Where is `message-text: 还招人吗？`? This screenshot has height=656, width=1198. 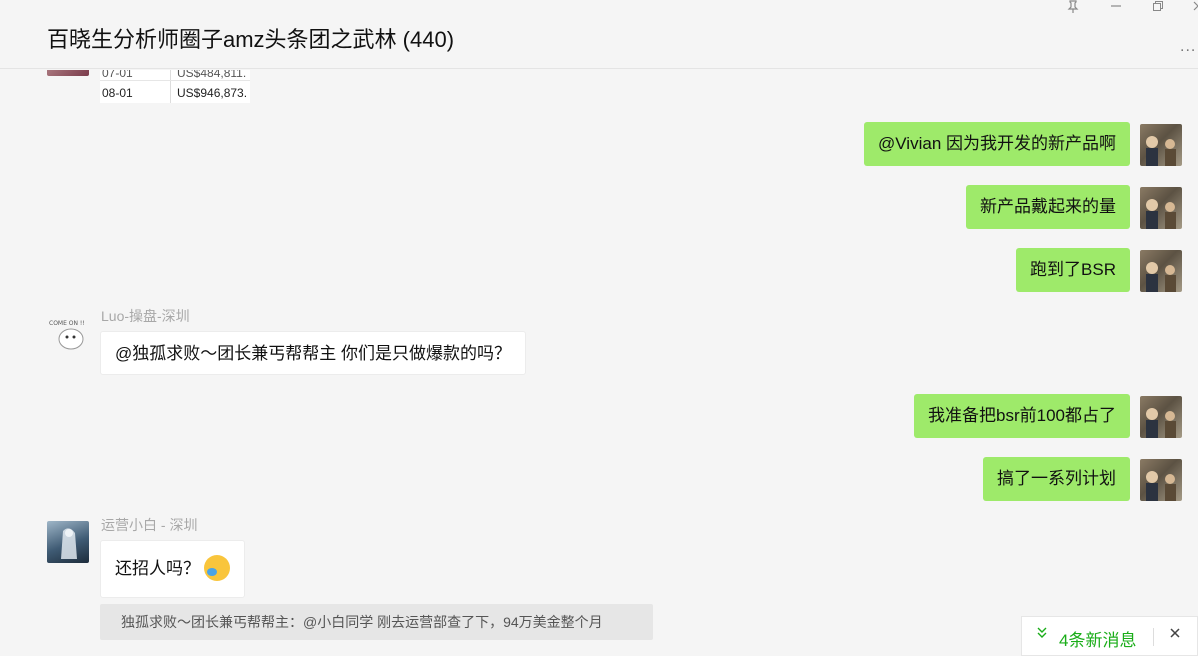 message-text: 还招人吗？ is located at coordinates (157, 568).